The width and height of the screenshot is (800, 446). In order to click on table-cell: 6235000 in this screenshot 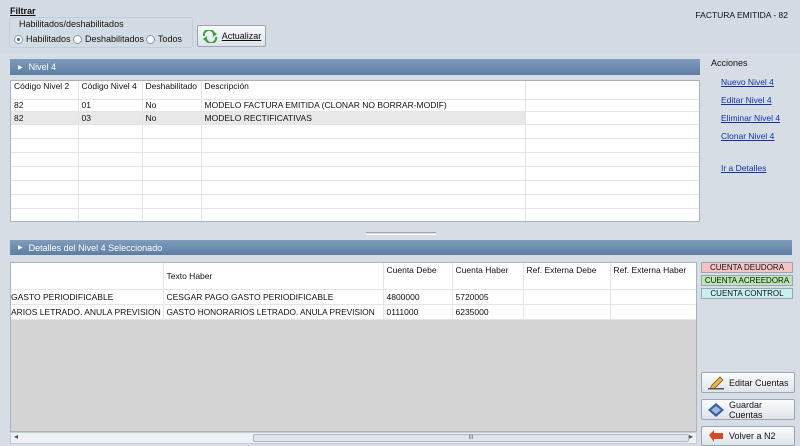, I will do `click(488, 311)`.